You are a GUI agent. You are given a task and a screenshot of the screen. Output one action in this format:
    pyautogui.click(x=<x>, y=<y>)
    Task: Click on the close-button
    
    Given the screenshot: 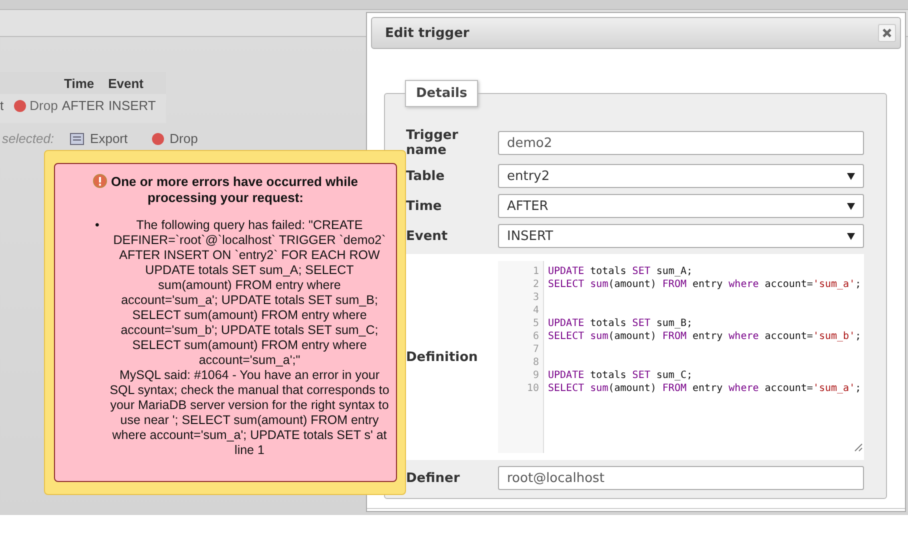 What is the action you would take?
    pyautogui.click(x=887, y=33)
    